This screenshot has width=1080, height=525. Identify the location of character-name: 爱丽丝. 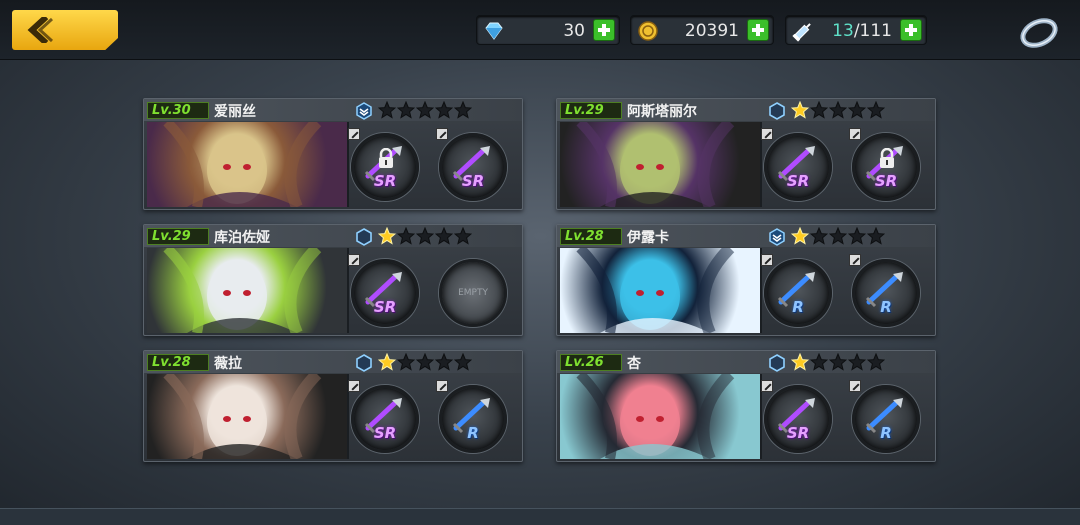
(235, 112).